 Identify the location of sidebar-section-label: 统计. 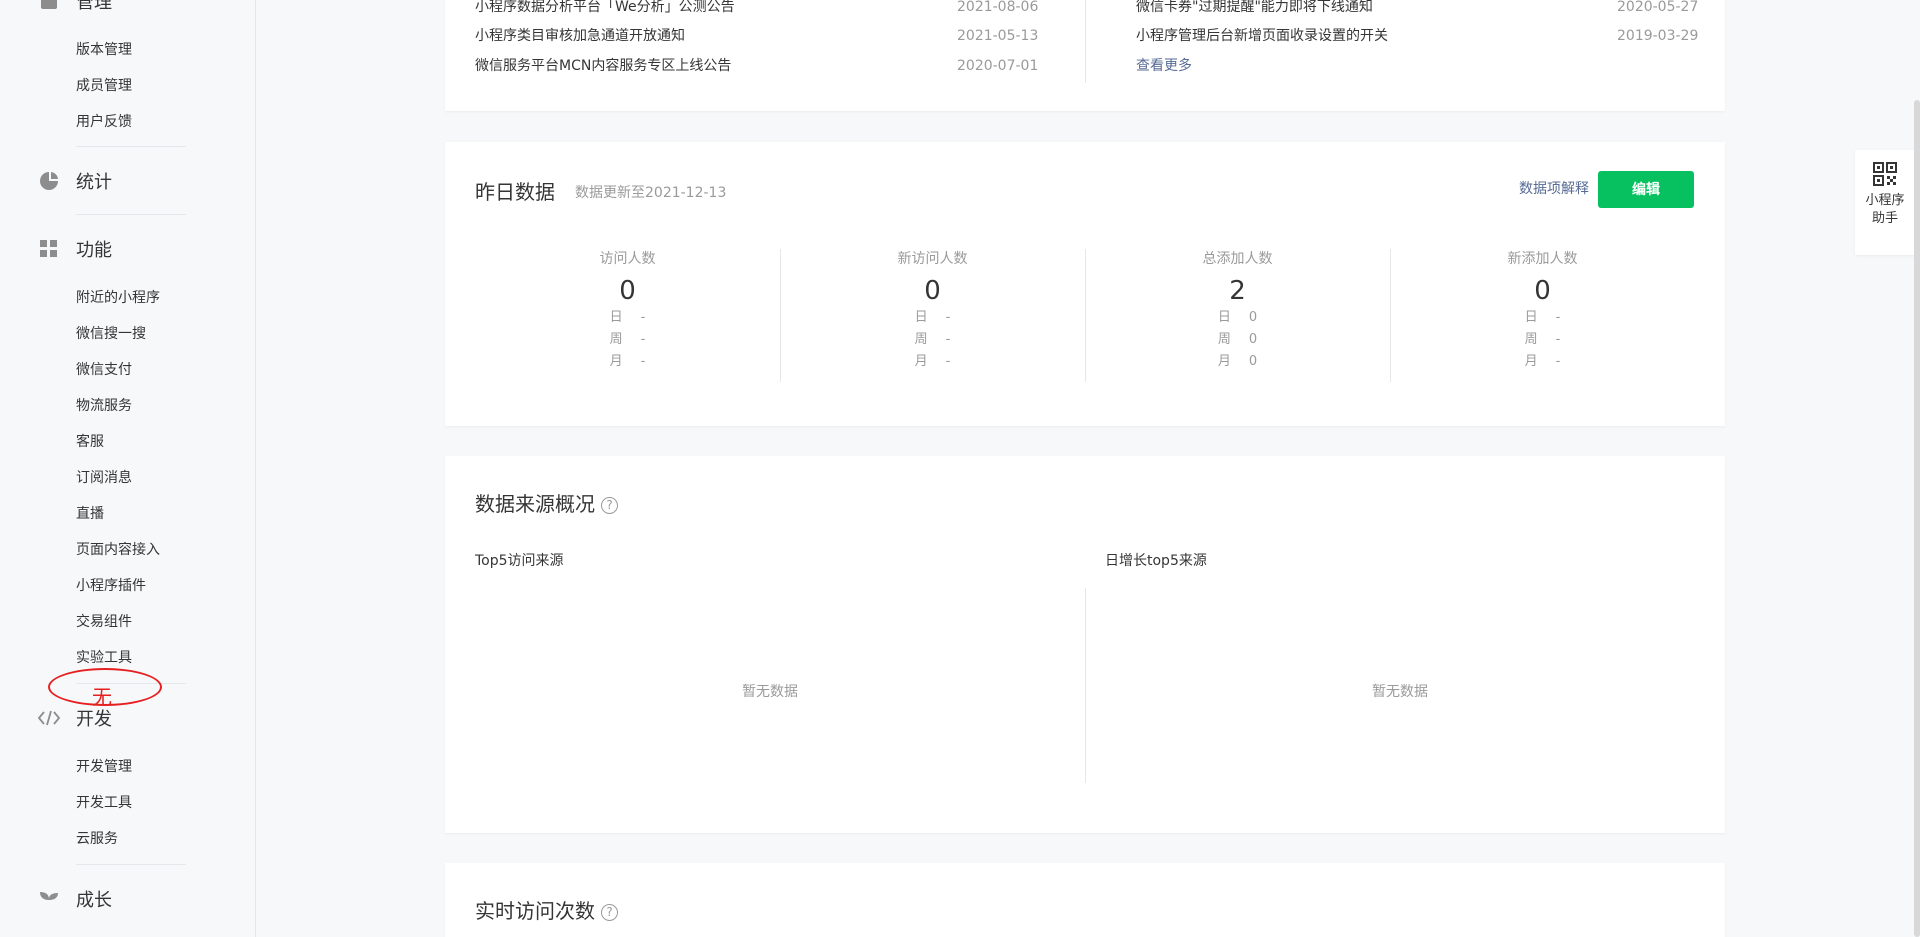
(94, 182).